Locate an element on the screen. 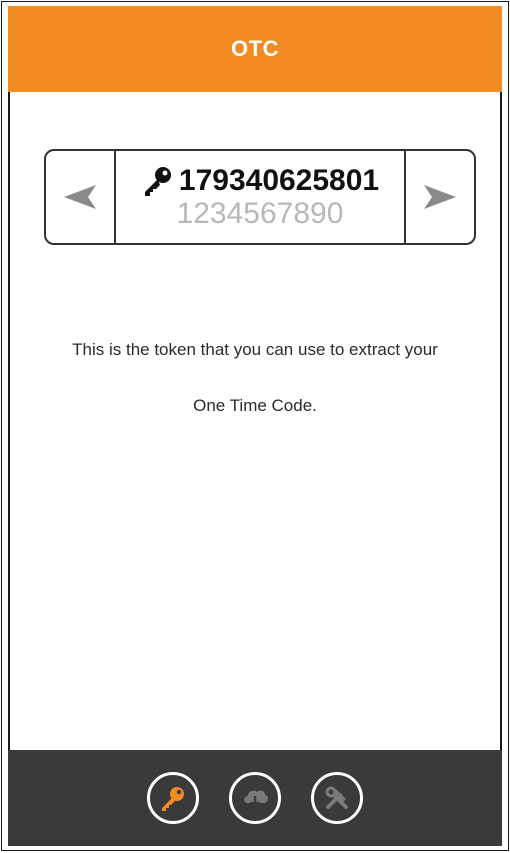  tab-key is located at coordinates (173, 798).